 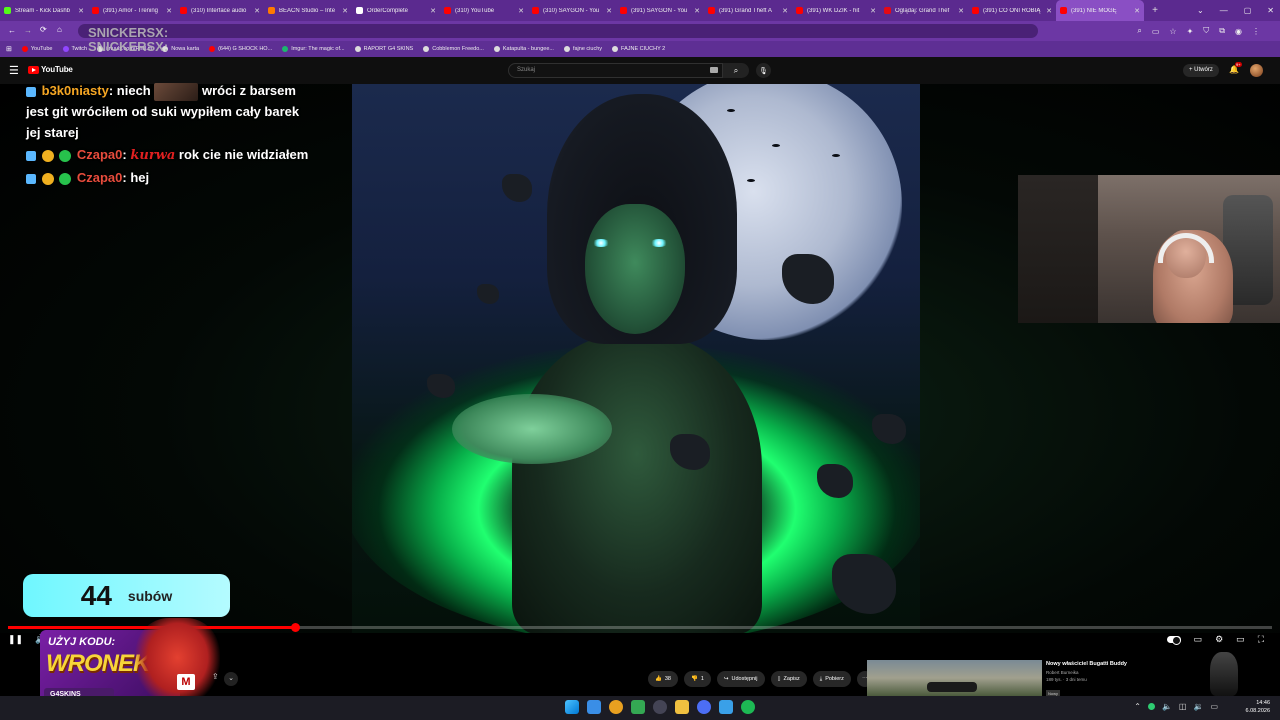 I want to click on close-window-button: ✕, so click(x=1270, y=10).